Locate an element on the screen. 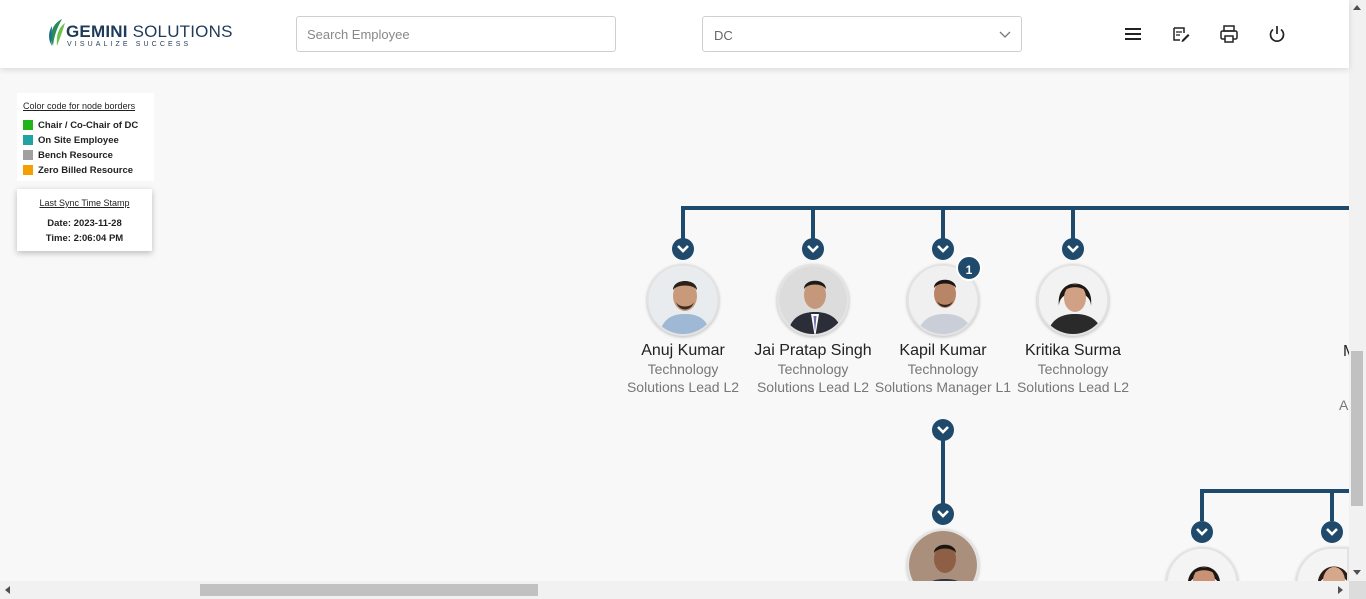 The height and width of the screenshot is (599, 1366). employee-name: Anuj Kumar is located at coordinates (683, 351).